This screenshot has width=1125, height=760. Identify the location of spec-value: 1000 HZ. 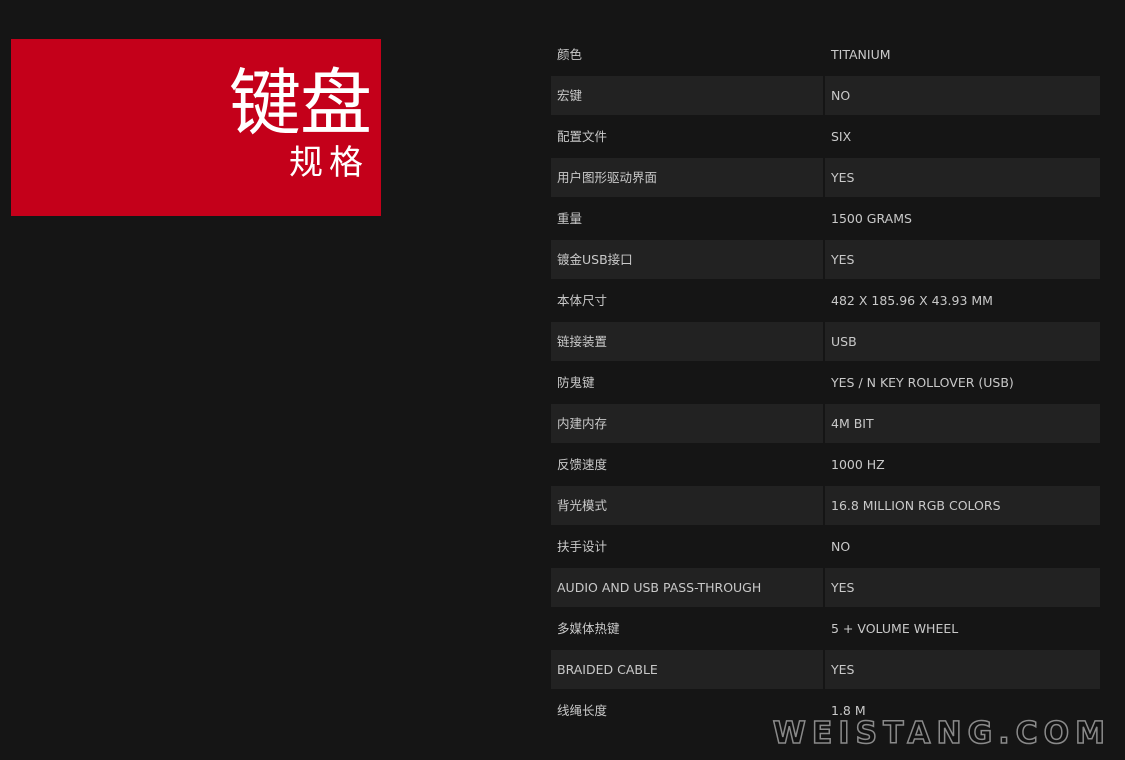
(858, 464).